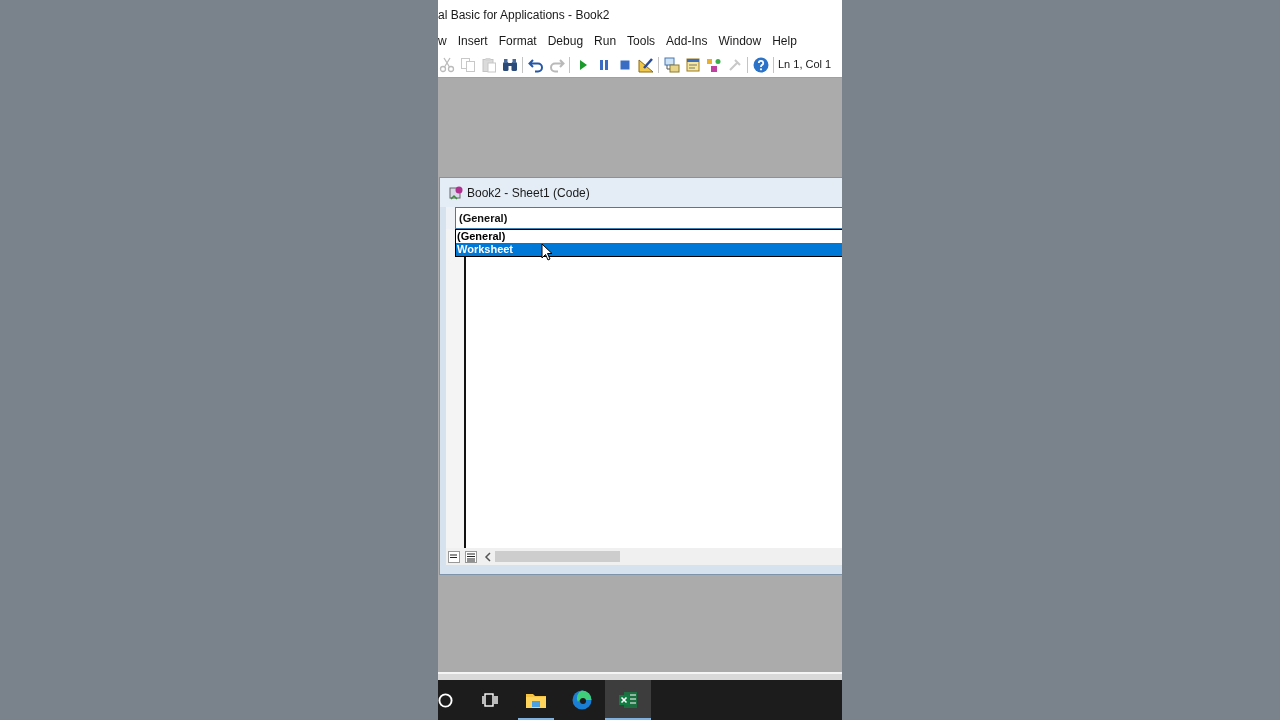 Image resolution: width=1280 pixels, height=720 pixels. I want to click on window-title: Book2 - Sheet1 (Code), so click(528, 193).